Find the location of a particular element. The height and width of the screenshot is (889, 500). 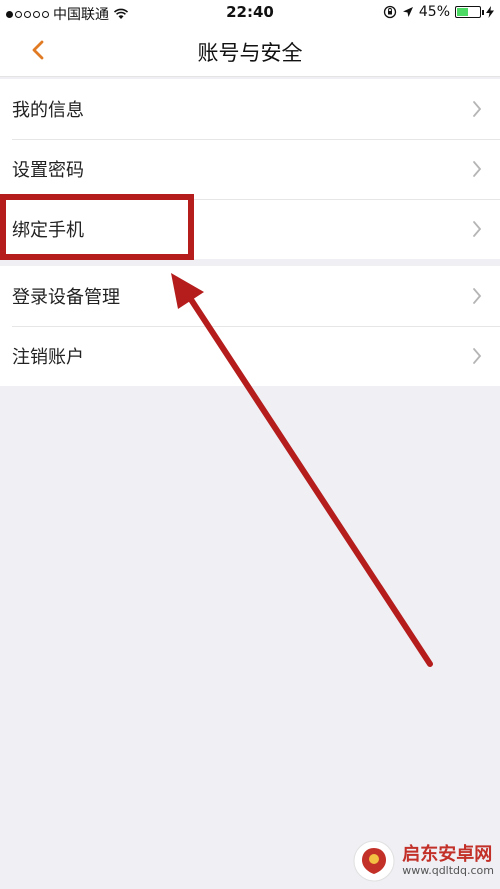

menu-item-device-management: 登录设备管理 is located at coordinates (250, 296).